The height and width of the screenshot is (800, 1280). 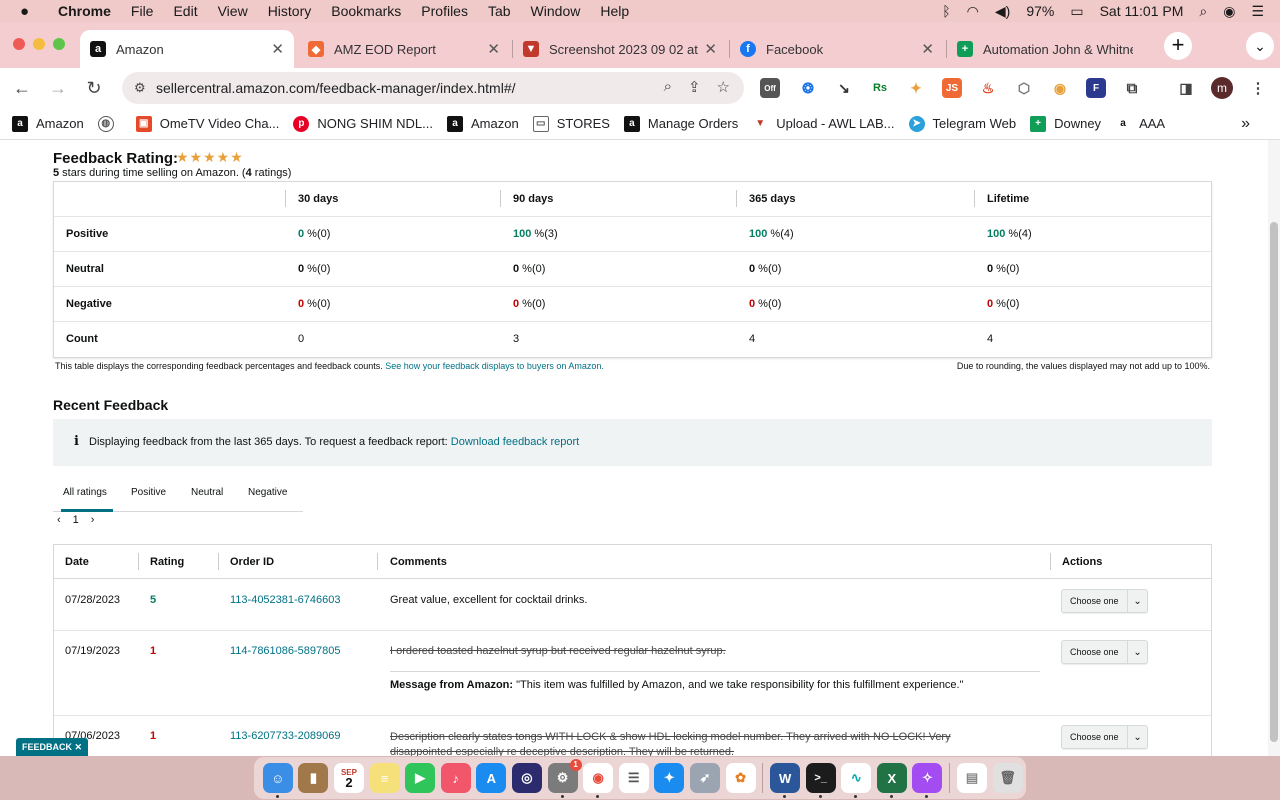 What do you see at coordinates (348, 778) in the screenshot?
I see `calendar-icon: SEP 2` at bounding box center [348, 778].